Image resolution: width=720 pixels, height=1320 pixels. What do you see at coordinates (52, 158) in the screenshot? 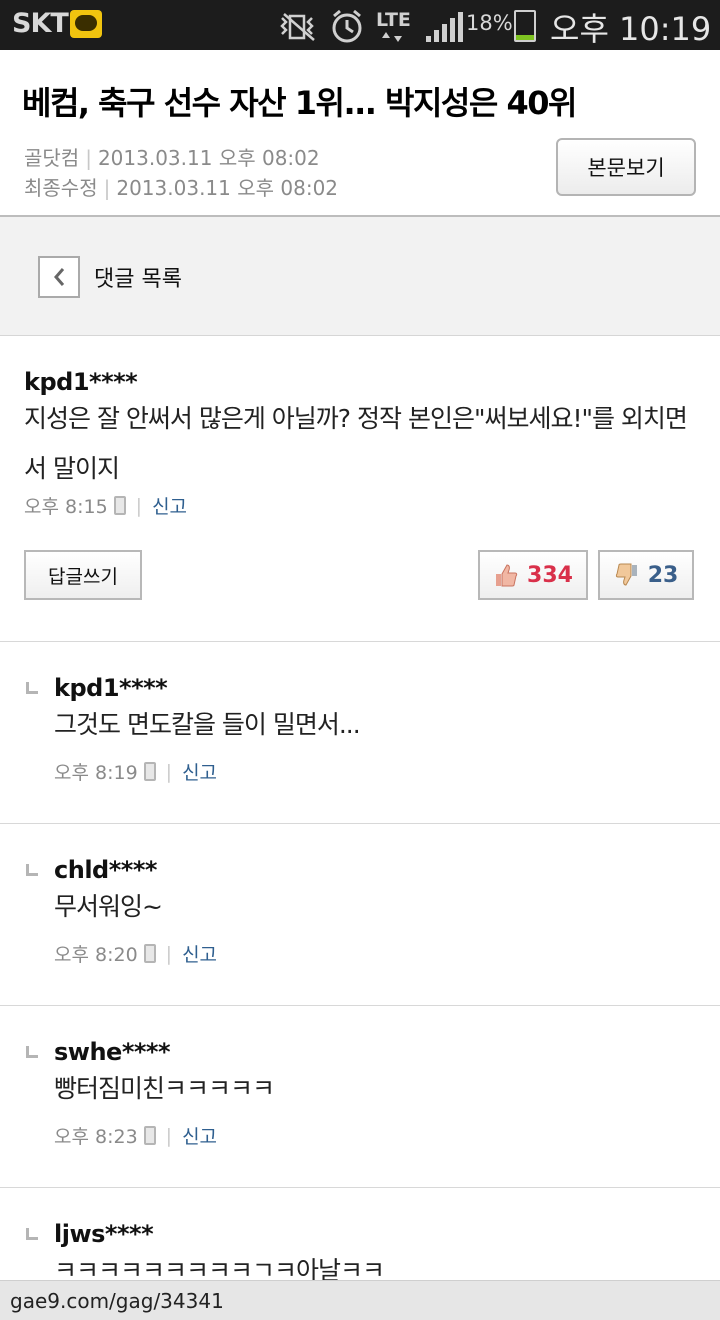
I see `article-source: 골닷컴` at bounding box center [52, 158].